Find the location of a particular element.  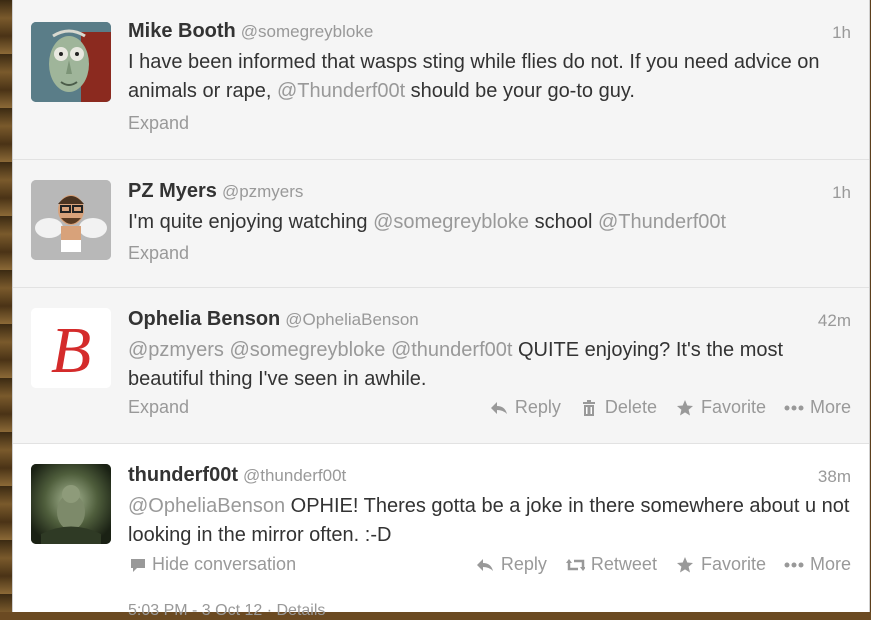

text-segment: school is located at coordinates (563, 222).